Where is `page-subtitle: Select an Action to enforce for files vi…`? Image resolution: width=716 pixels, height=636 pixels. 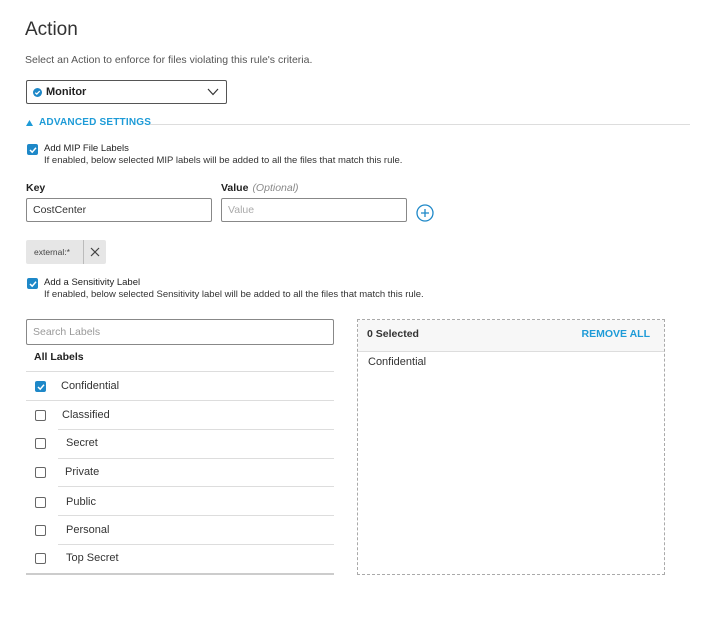 page-subtitle: Select an Action to enforce for files vi… is located at coordinates (169, 60).